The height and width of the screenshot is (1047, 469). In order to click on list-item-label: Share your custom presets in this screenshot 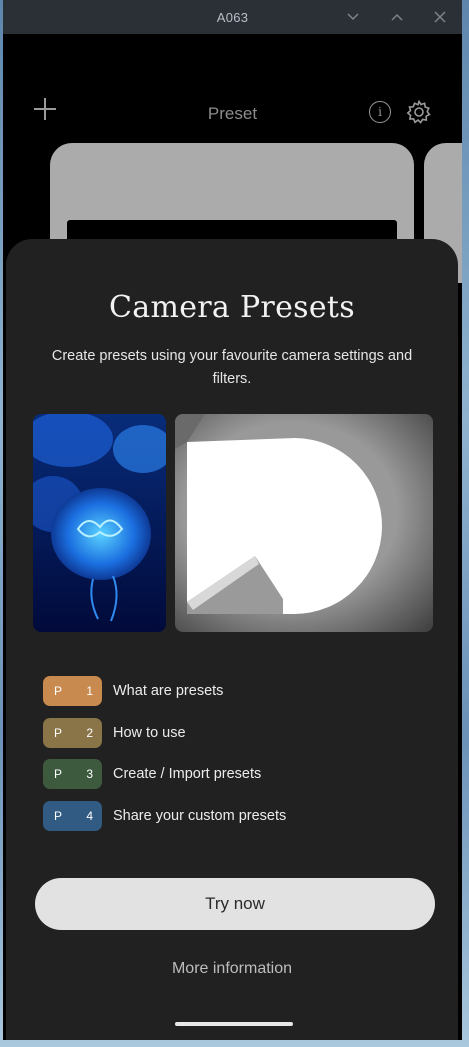, I will do `click(200, 815)`.